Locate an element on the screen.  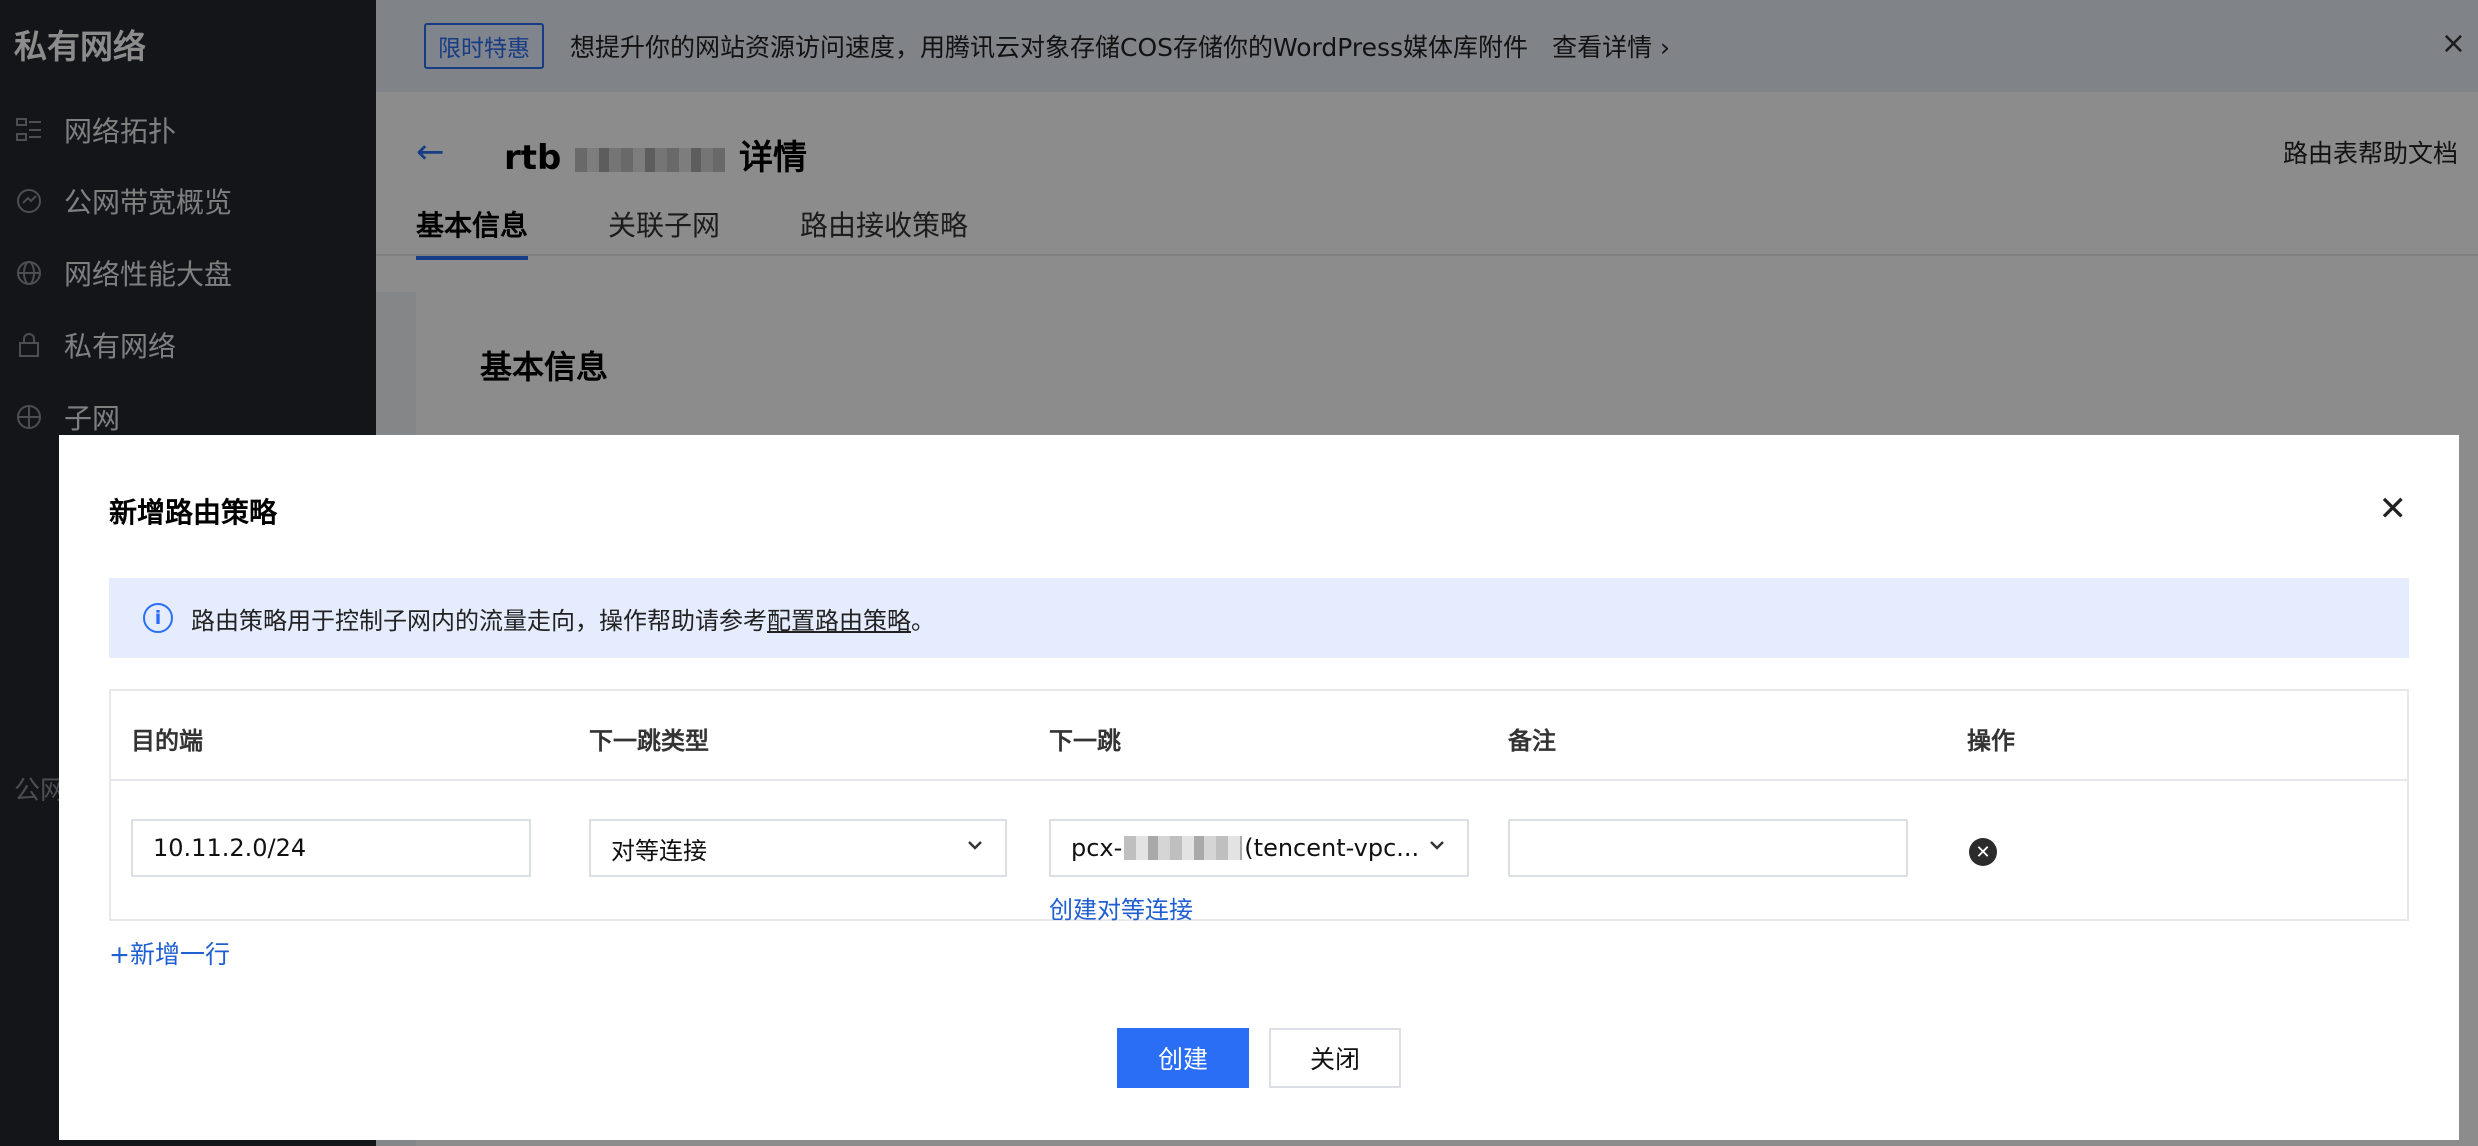
configure-route-policy-link: 配置路由策略 is located at coordinates (839, 618).